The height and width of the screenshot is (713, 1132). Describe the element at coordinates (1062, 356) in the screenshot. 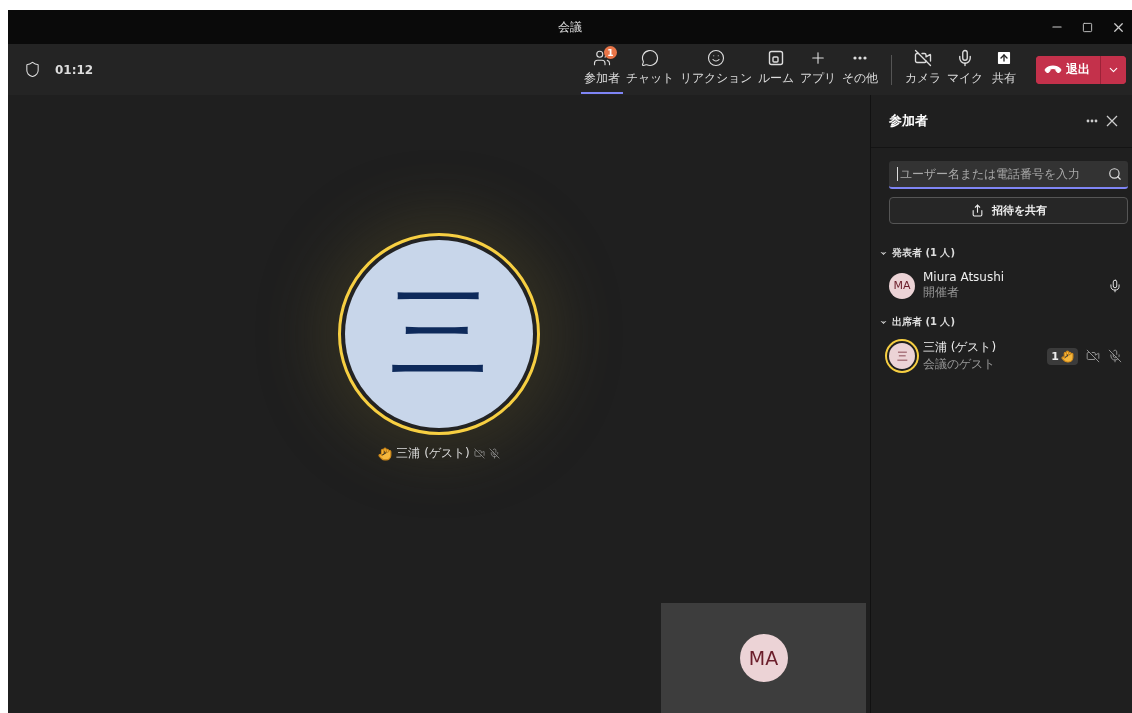

I see `raised-hand-badge: 1` at that location.